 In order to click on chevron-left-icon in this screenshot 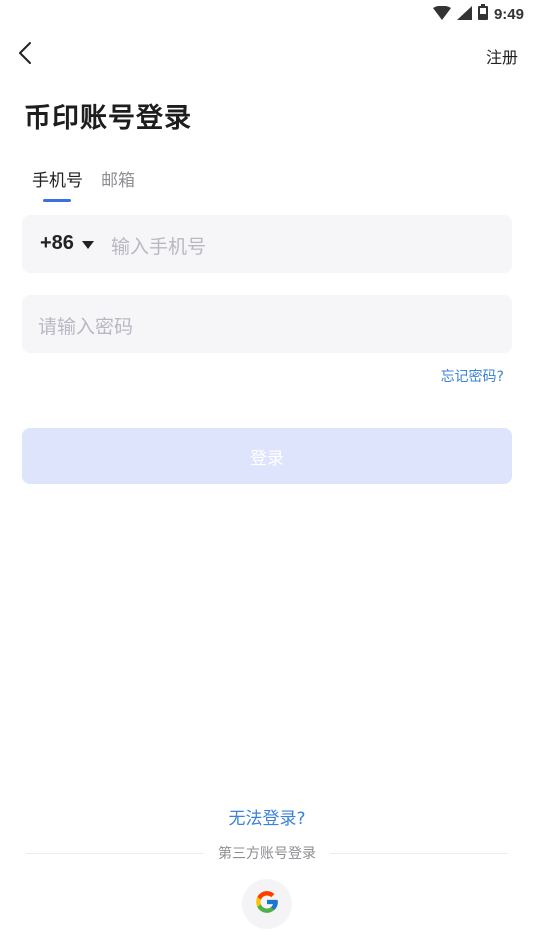, I will do `click(25, 55)`.